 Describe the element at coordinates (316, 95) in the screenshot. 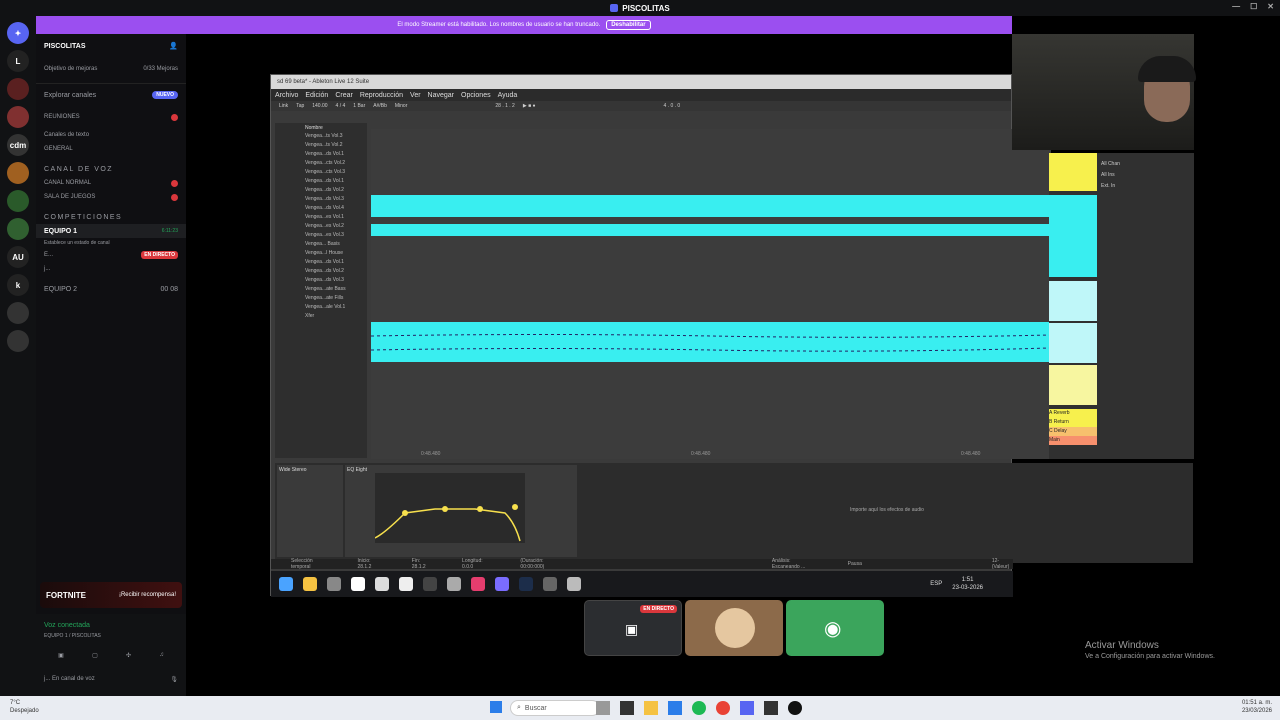

I see `menu-edicion: Edición` at that location.